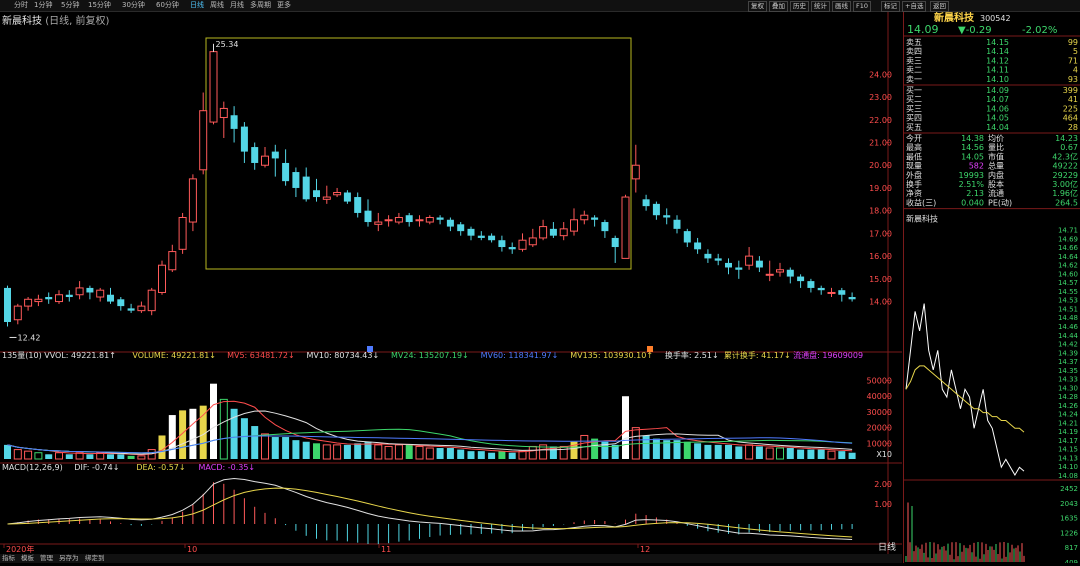 The height and width of the screenshot is (566, 1080). I want to click on order-qty: 28, so click(1073, 127).